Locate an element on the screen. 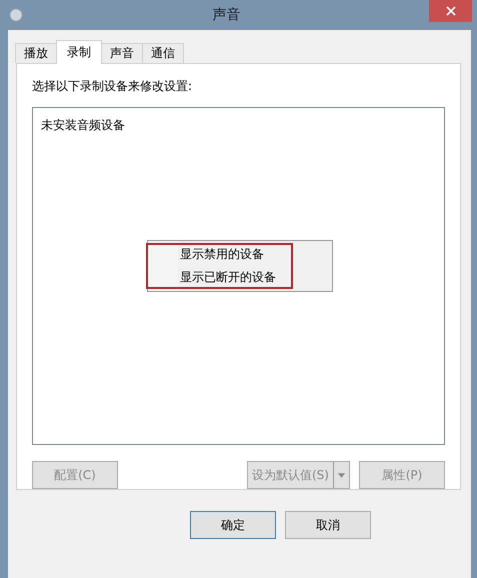 The height and width of the screenshot is (578, 477). dialog-button: 取消 is located at coordinates (328, 525).